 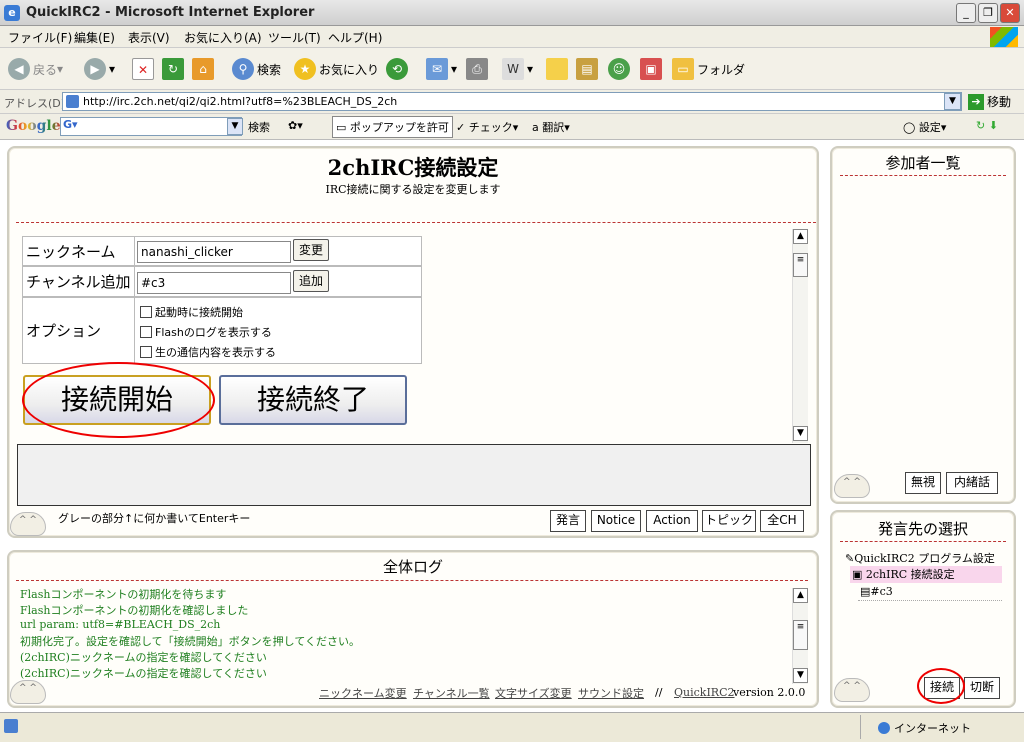 I want to click on raw-traffic-checkbox, so click(x=146, y=352).